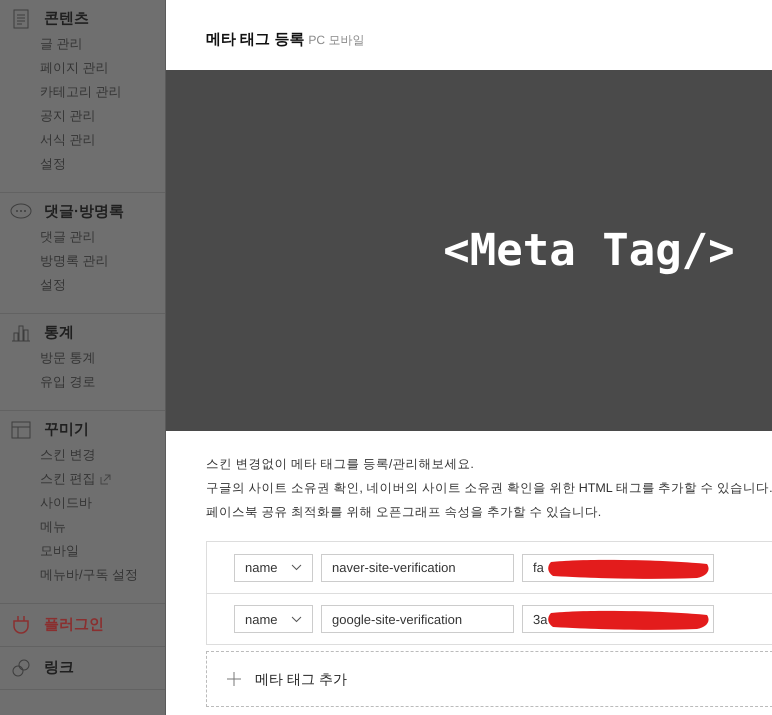  Describe the element at coordinates (66, 503) in the screenshot. I see `menu-item: 사이드바` at that location.